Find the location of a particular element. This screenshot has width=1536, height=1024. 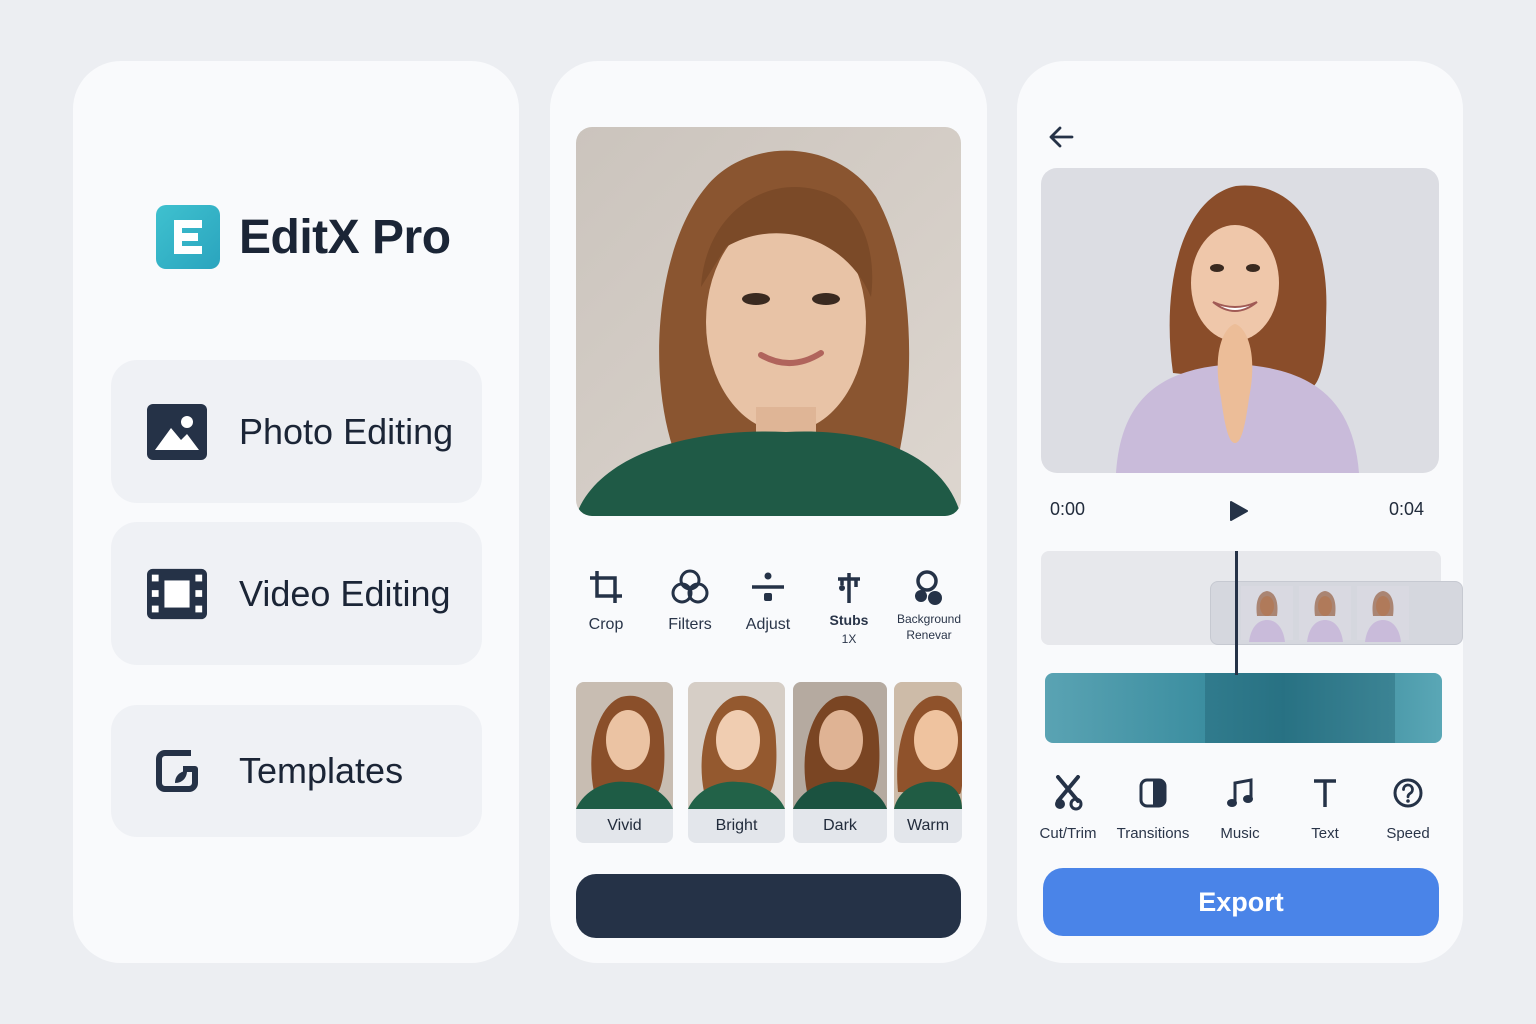

filter-thumb-dark: Dark is located at coordinates (840, 762).